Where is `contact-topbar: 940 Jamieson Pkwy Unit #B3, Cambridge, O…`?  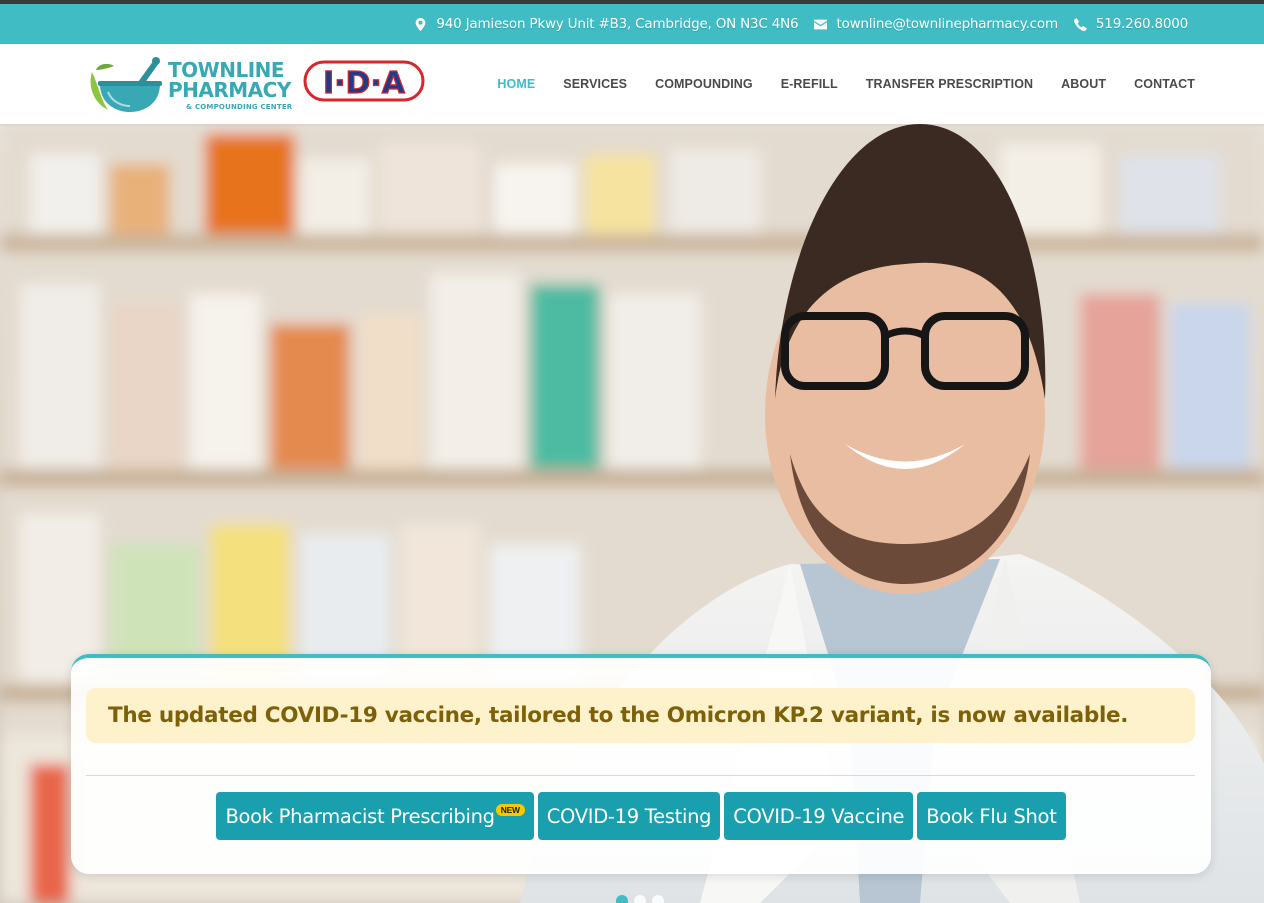
contact-topbar: 940 Jamieson Pkwy Unit #B3, Cambridge, O… is located at coordinates (632, 24).